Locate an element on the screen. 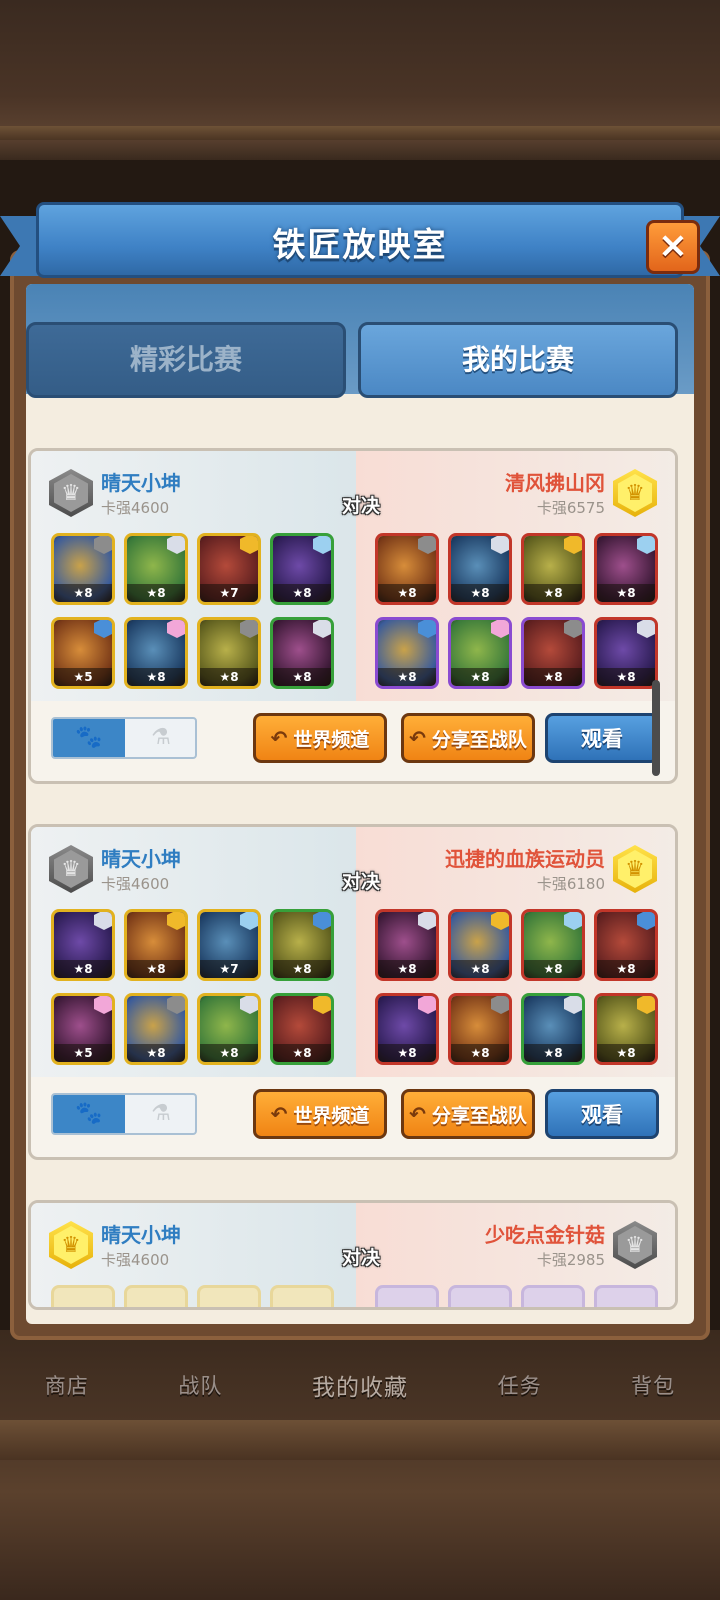  player-right-name: 少吃点金针菇 is located at coordinates (545, 1233).